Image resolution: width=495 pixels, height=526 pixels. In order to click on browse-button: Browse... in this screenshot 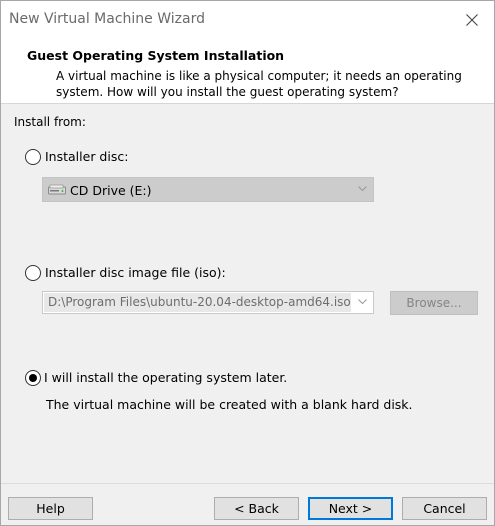, I will do `click(434, 303)`.